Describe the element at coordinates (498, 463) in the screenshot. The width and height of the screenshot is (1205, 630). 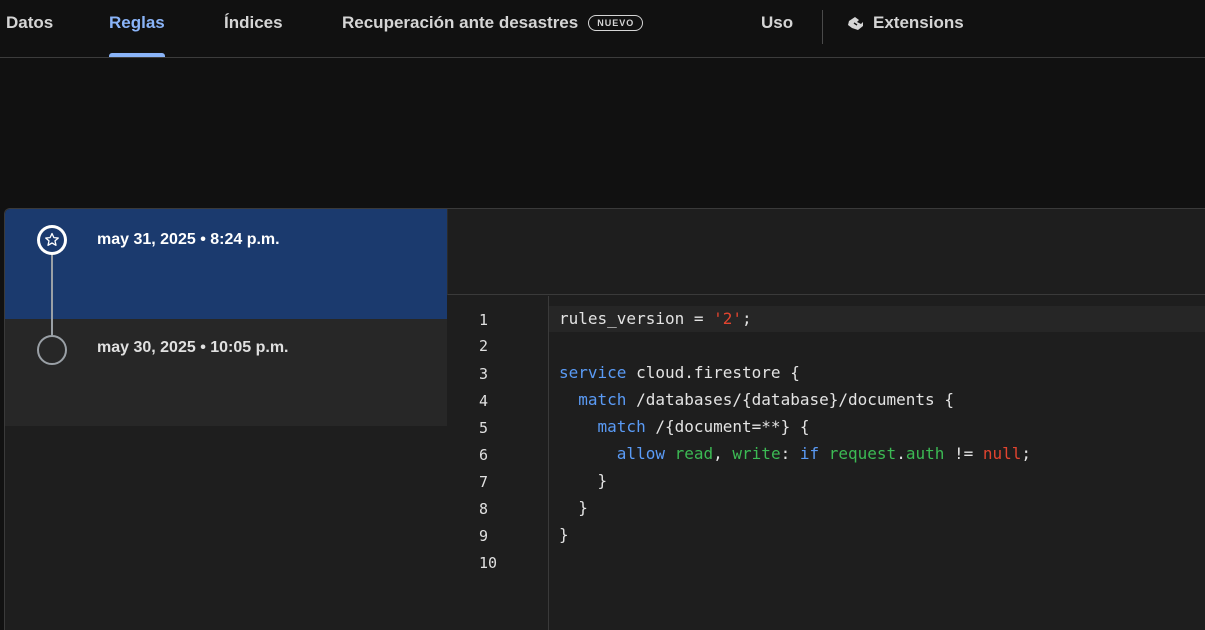
I see `line-number-gutter: 1 2 3 4 5 6 7 8 9 10` at that location.